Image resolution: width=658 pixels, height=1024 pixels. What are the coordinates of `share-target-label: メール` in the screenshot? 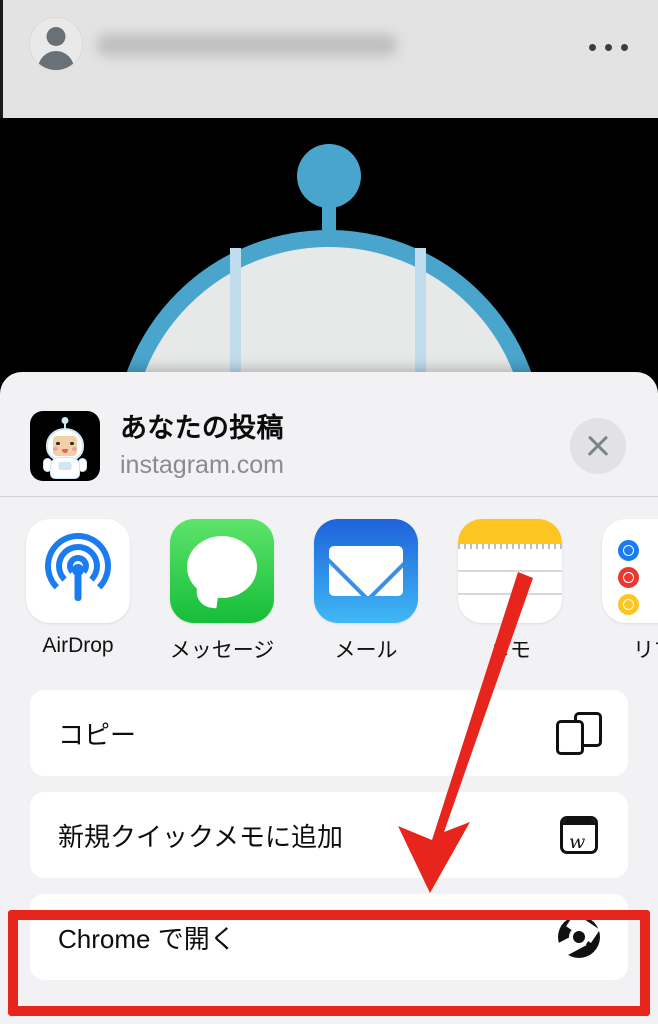 It's located at (366, 650).